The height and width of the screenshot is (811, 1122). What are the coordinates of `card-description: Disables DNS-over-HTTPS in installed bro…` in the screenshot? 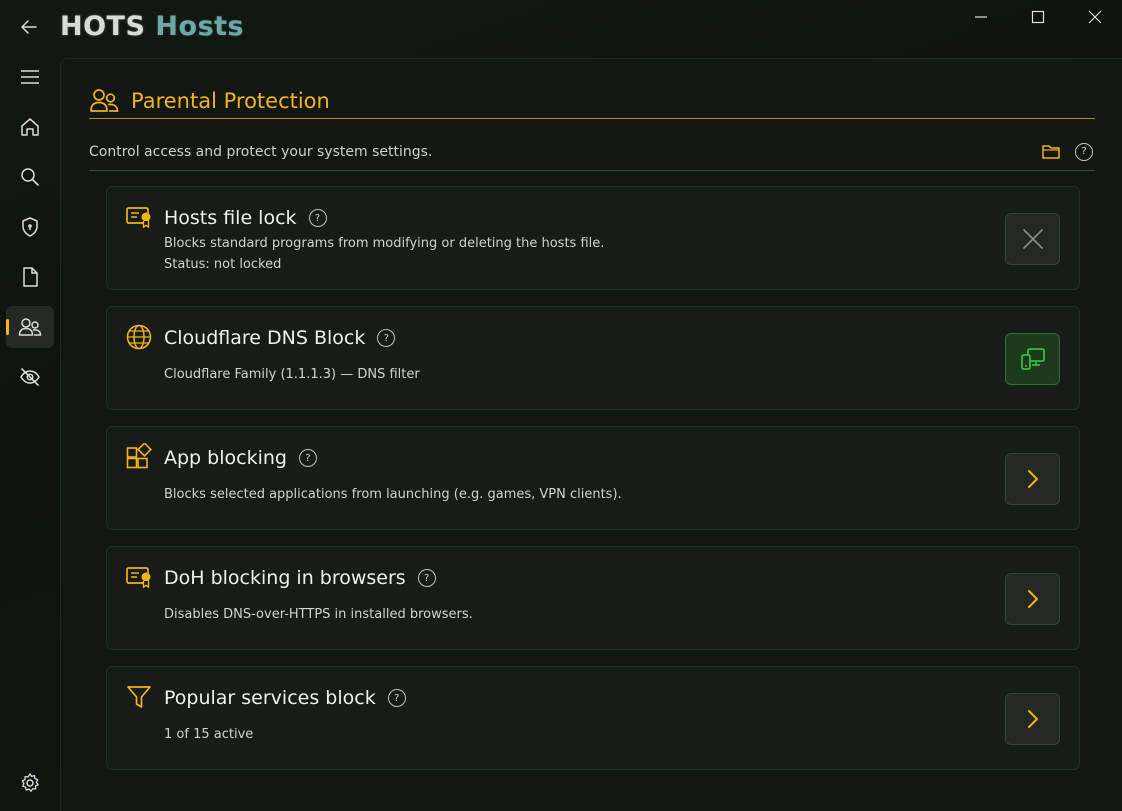 It's located at (318, 614).